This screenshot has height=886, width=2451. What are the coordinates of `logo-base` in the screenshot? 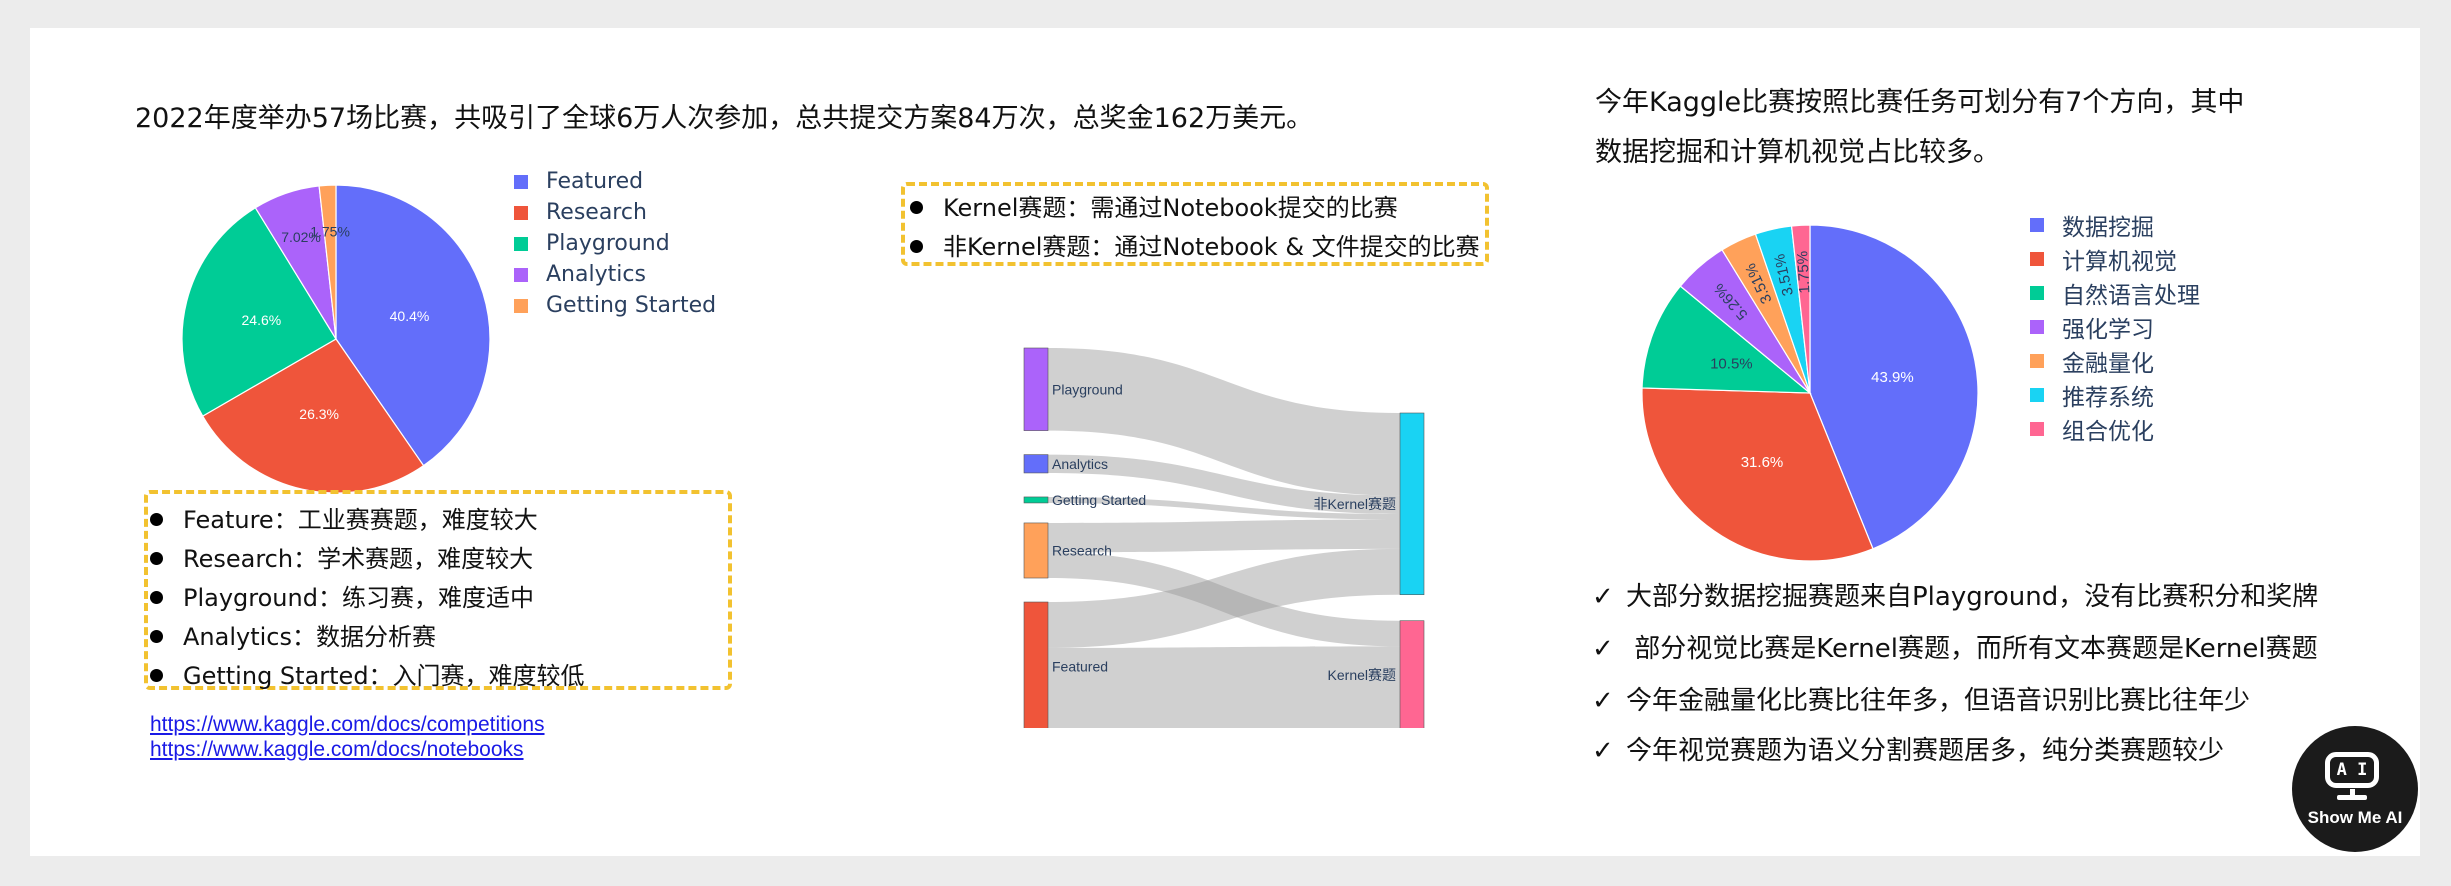 It's located at (2352, 797).